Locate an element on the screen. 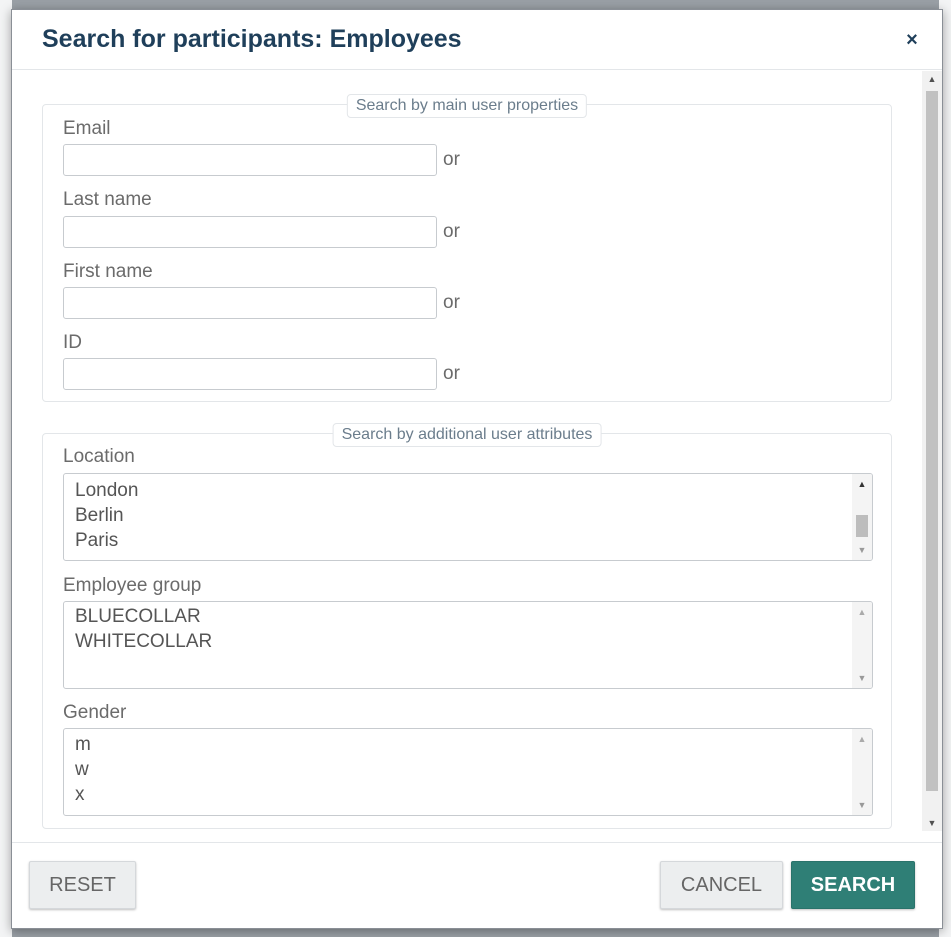  location-listbox: London Berlin Paris ▲ ▼ is located at coordinates (468, 517).